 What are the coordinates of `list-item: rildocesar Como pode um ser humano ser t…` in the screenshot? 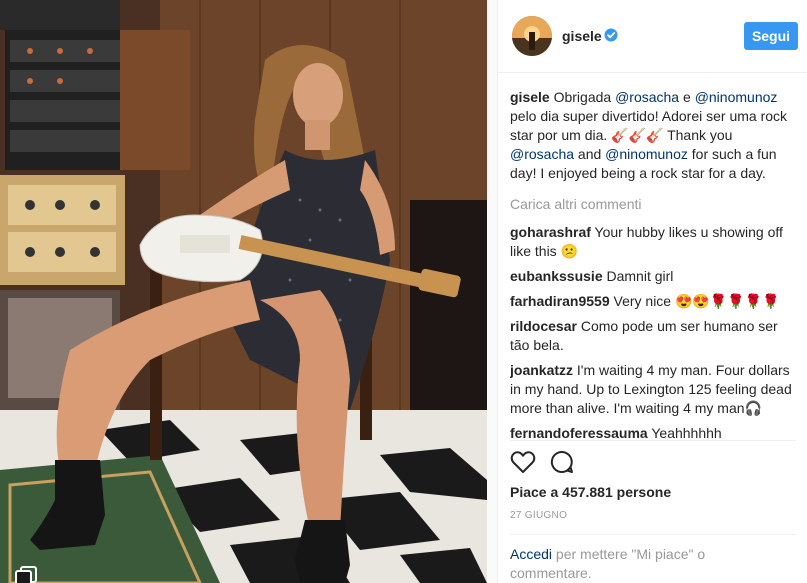 It's located at (653, 336).